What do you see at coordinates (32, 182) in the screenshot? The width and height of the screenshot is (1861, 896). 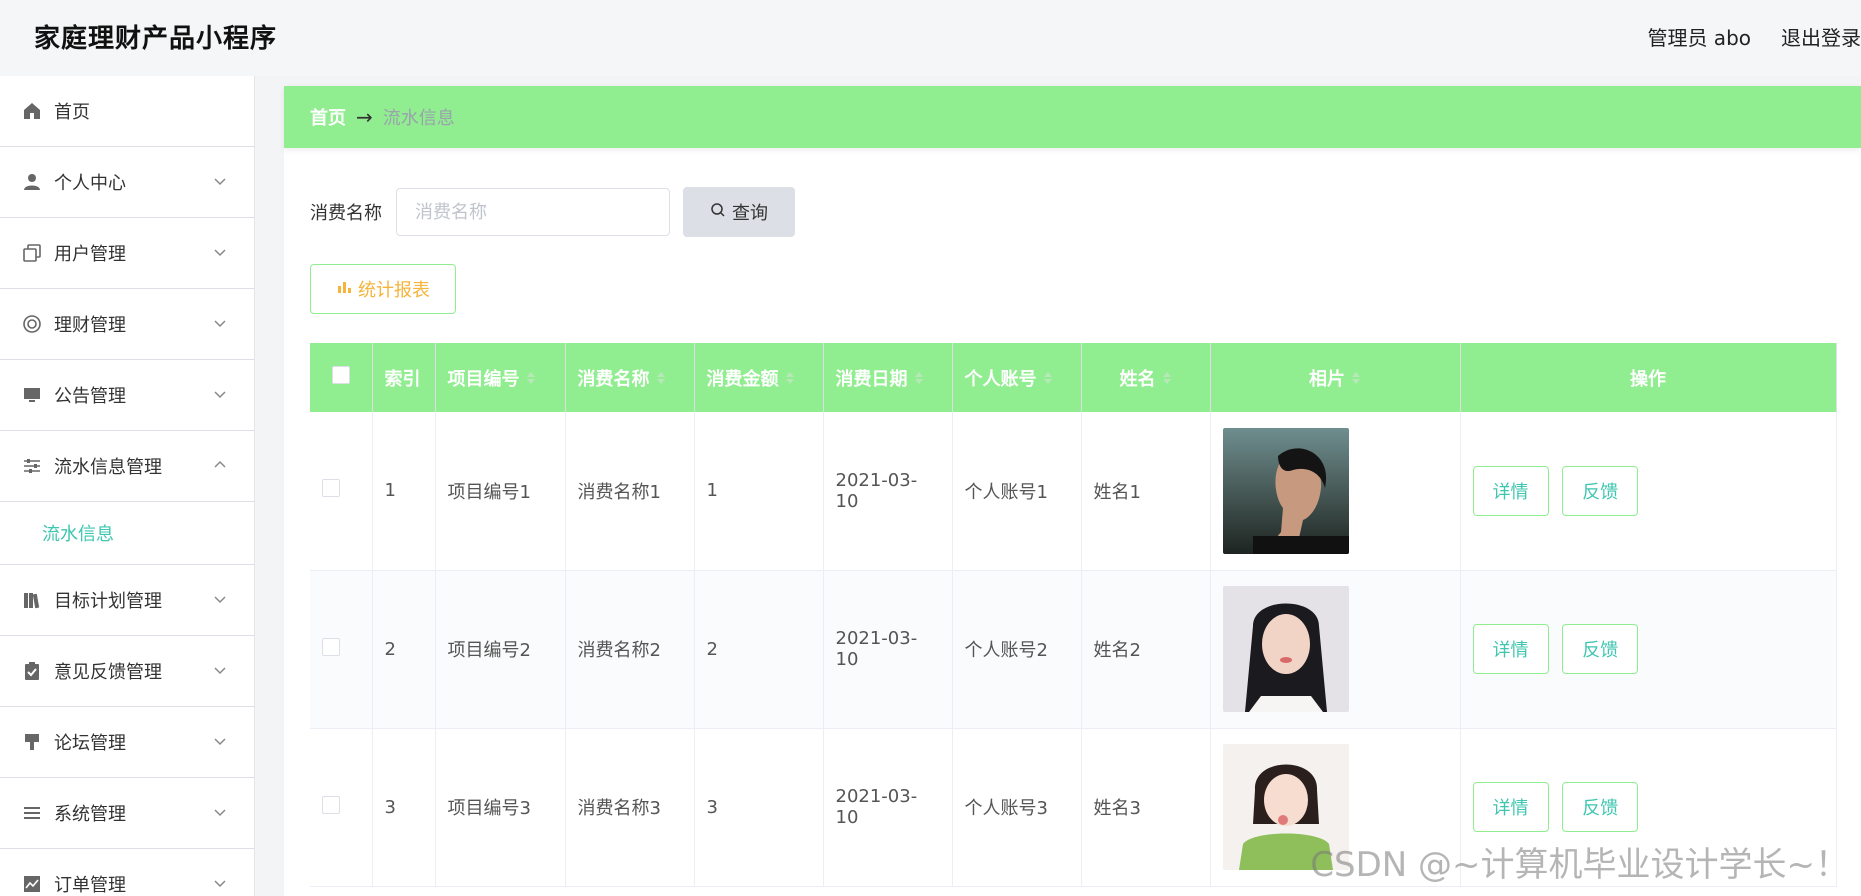 I see `user-icon` at bounding box center [32, 182].